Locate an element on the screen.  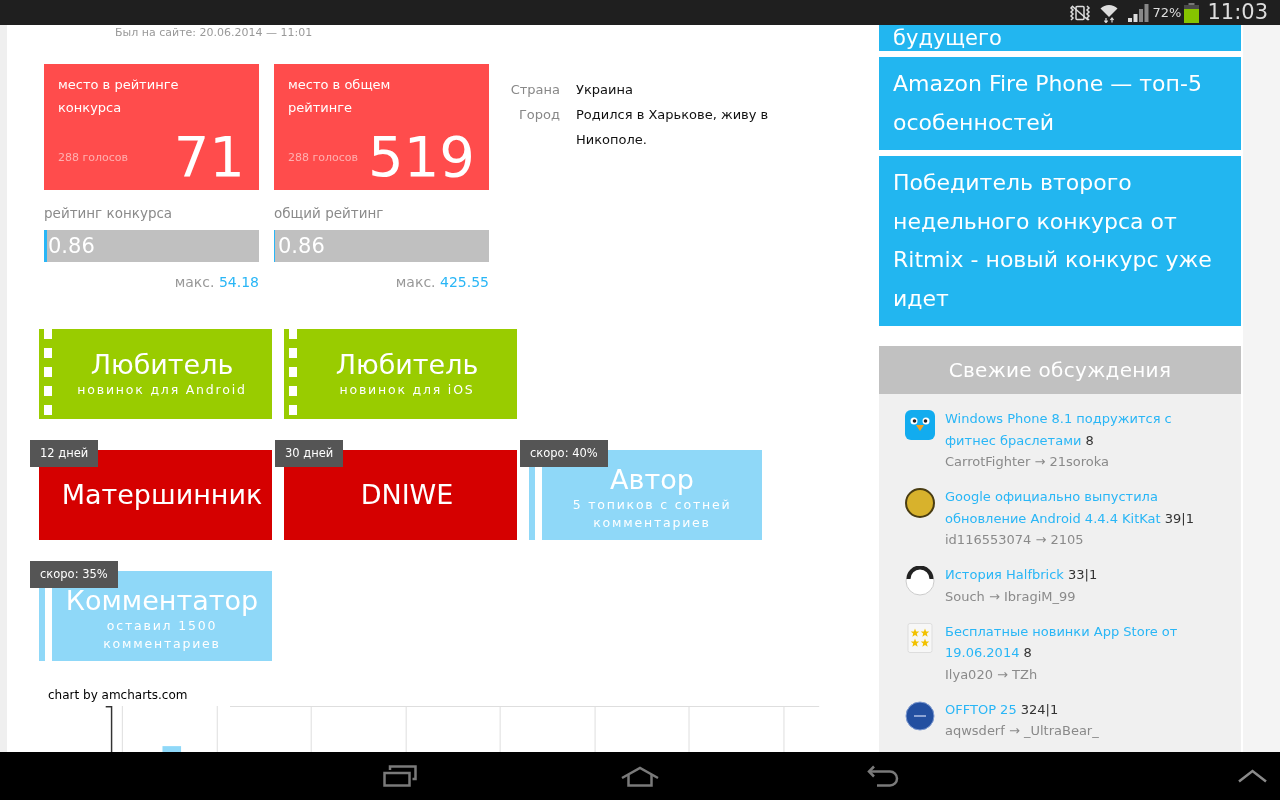
achievement-description: новинок для Android is located at coordinates (162, 390).